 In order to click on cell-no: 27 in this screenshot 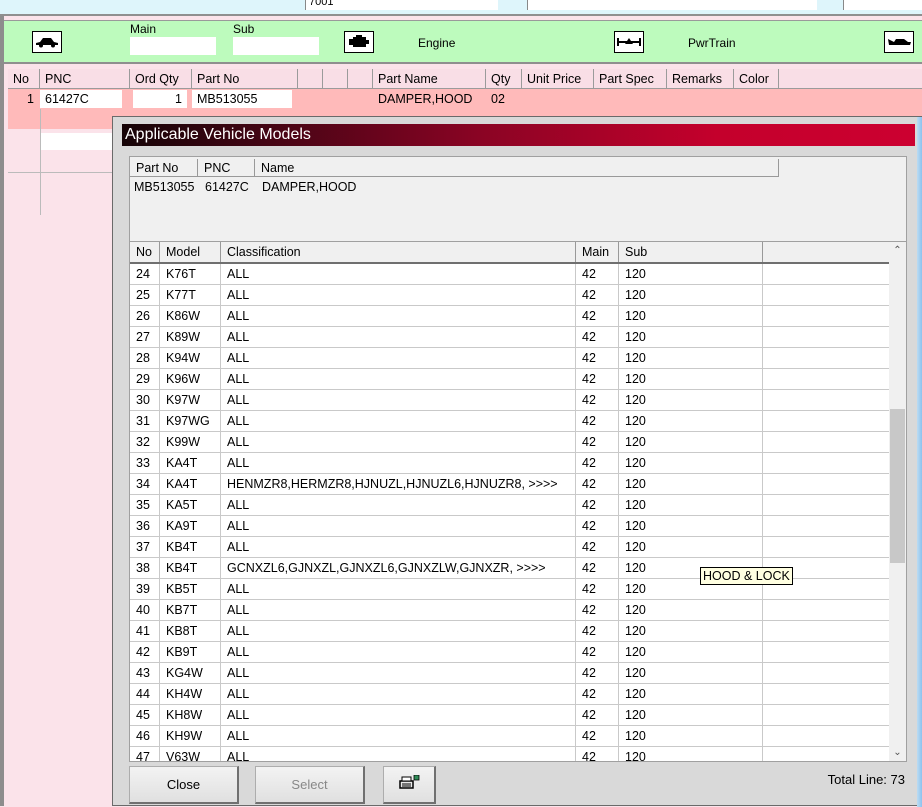, I will do `click(145, 337)`.